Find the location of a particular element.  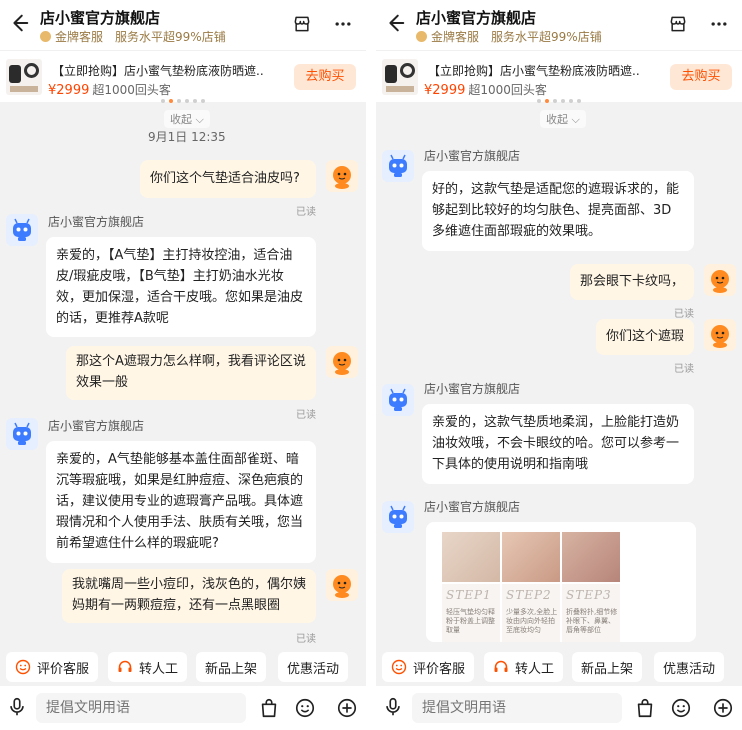

quick-action-label: 评价客服 is located at coordinates (63, 669).